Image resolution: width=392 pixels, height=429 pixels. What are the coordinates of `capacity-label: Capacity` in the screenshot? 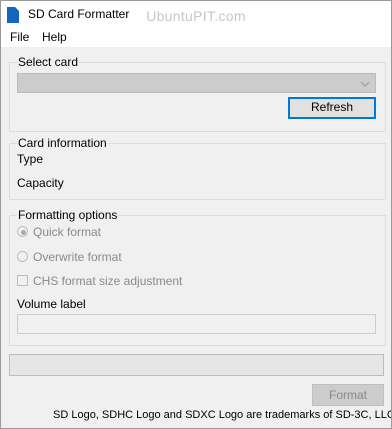 It's located at (40, 183).